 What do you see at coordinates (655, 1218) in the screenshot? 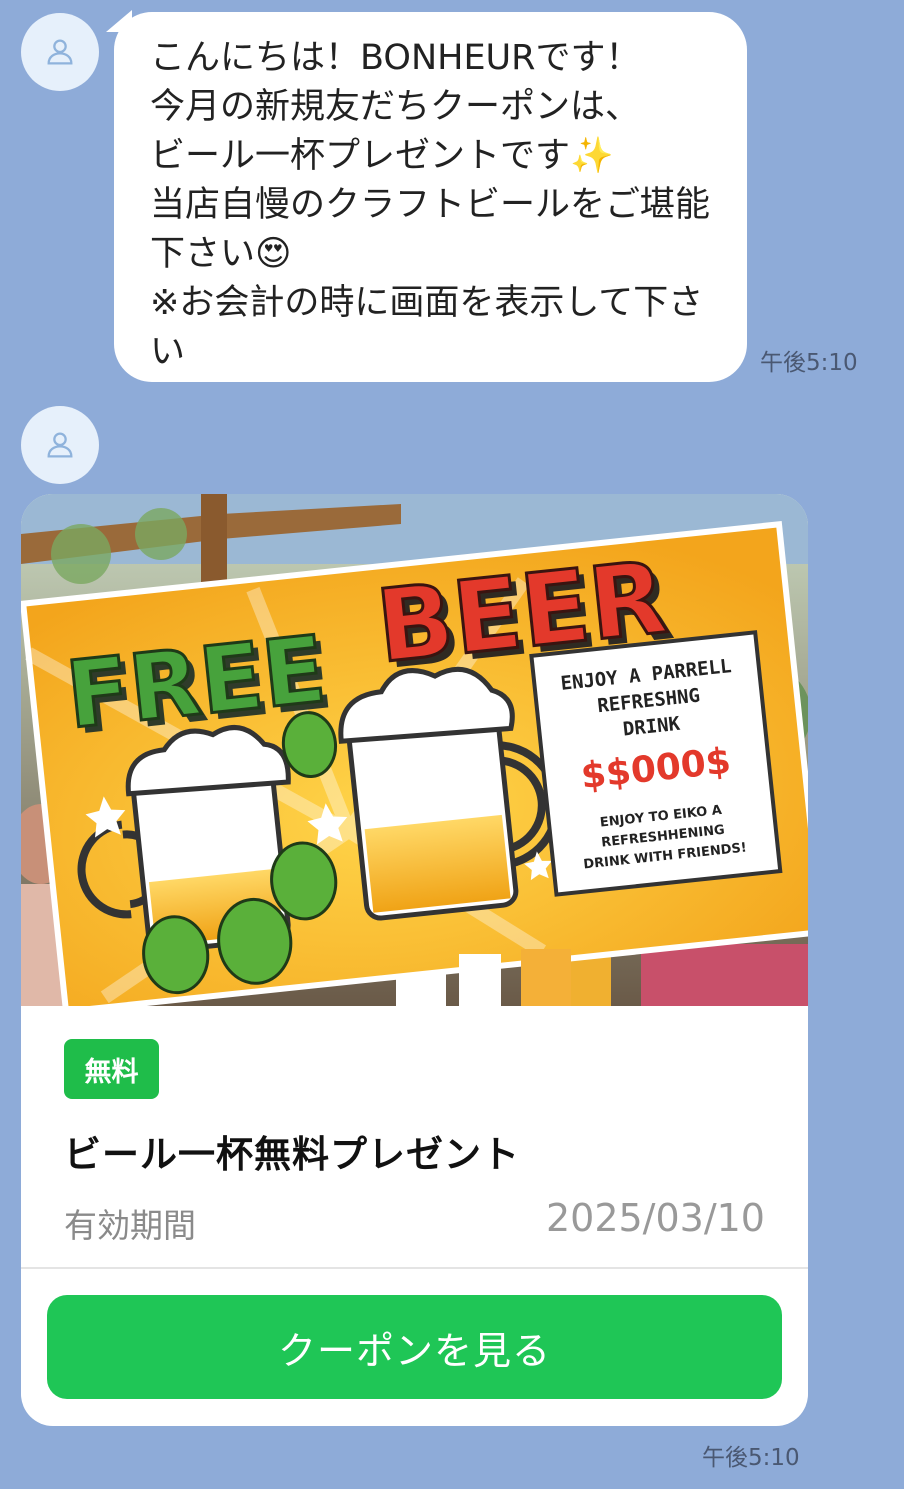
I see `validity-date: 2025/03/10` at bounding box center [655, 1218].